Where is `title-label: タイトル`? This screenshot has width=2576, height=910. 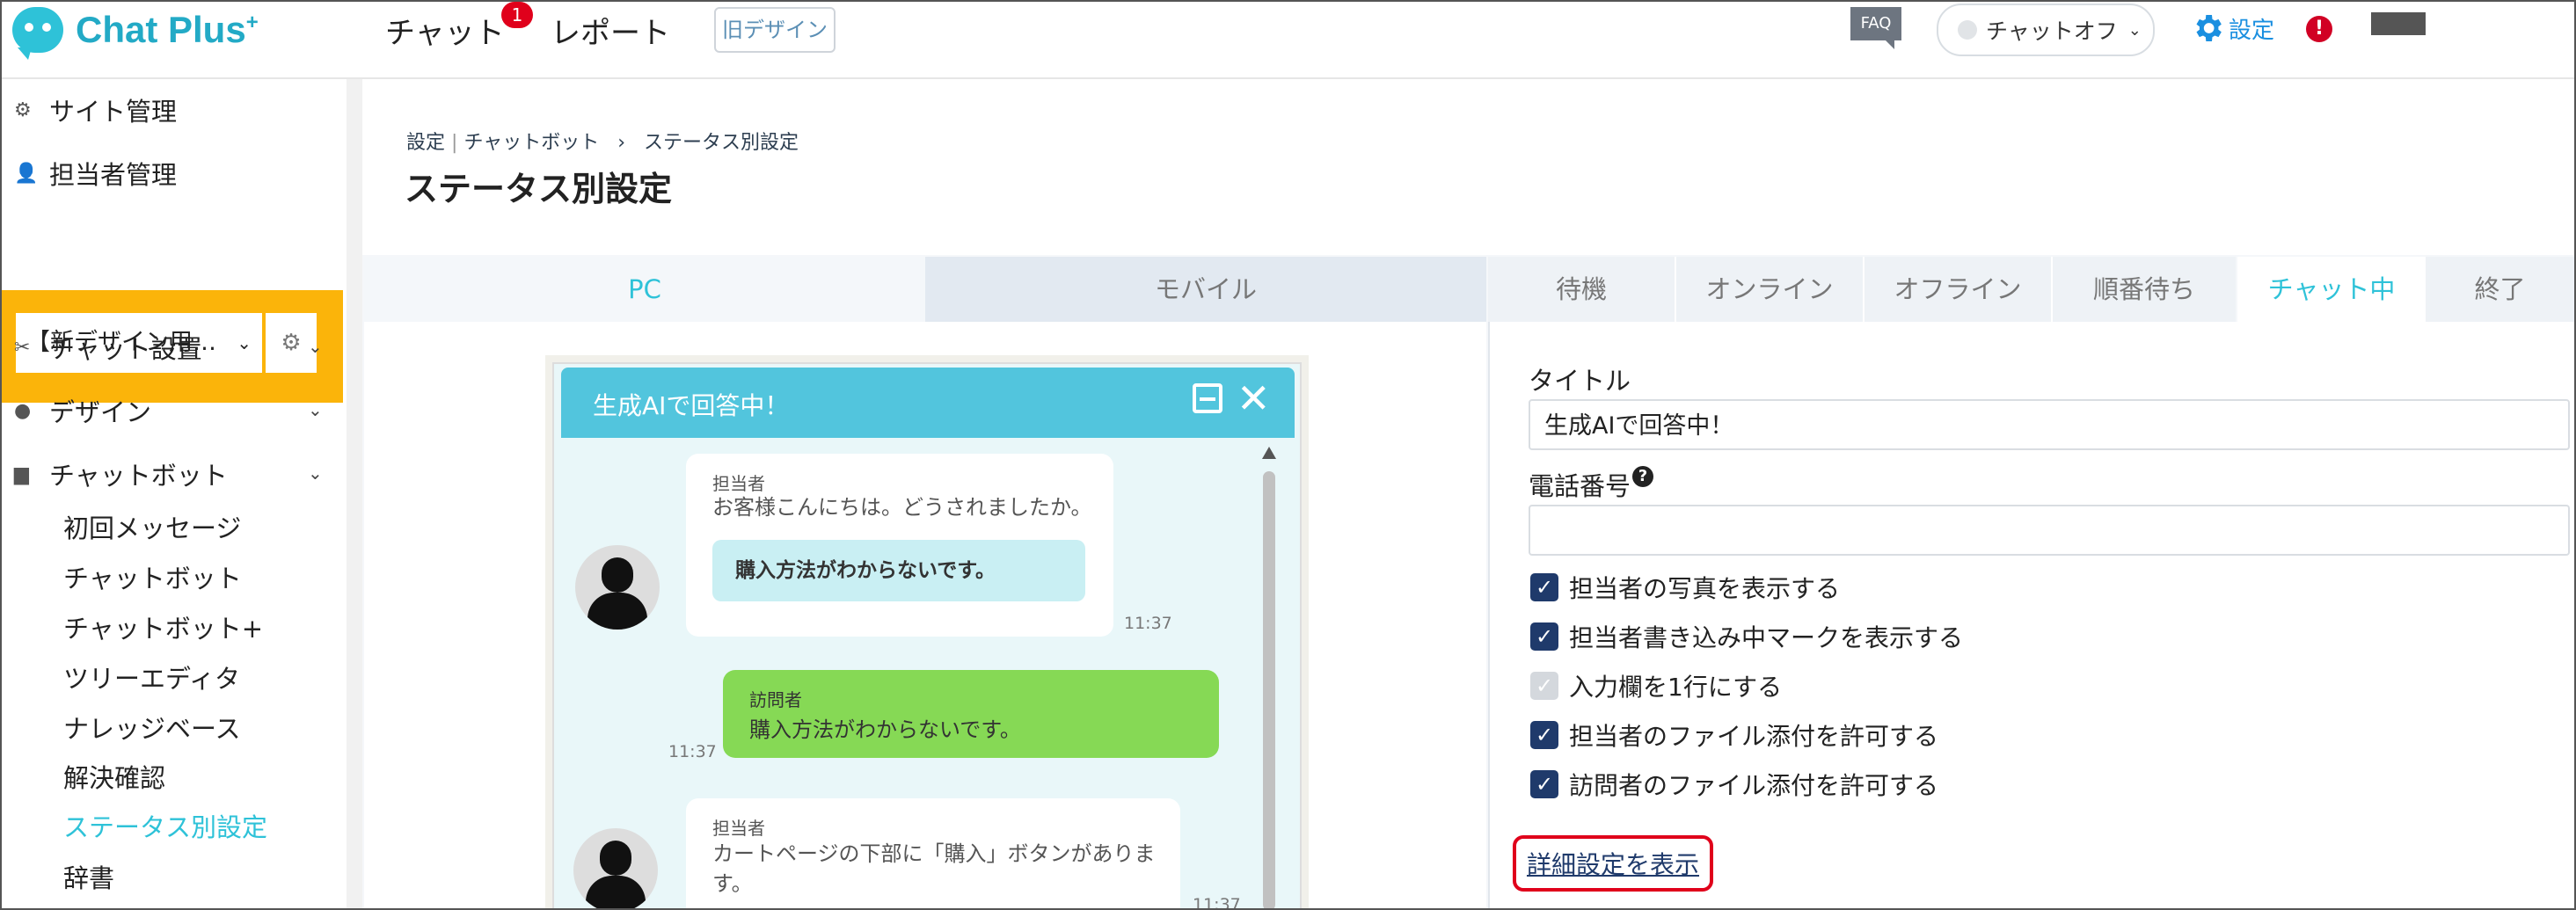
title-label: タイトル is located at coordinates (1580, 381).